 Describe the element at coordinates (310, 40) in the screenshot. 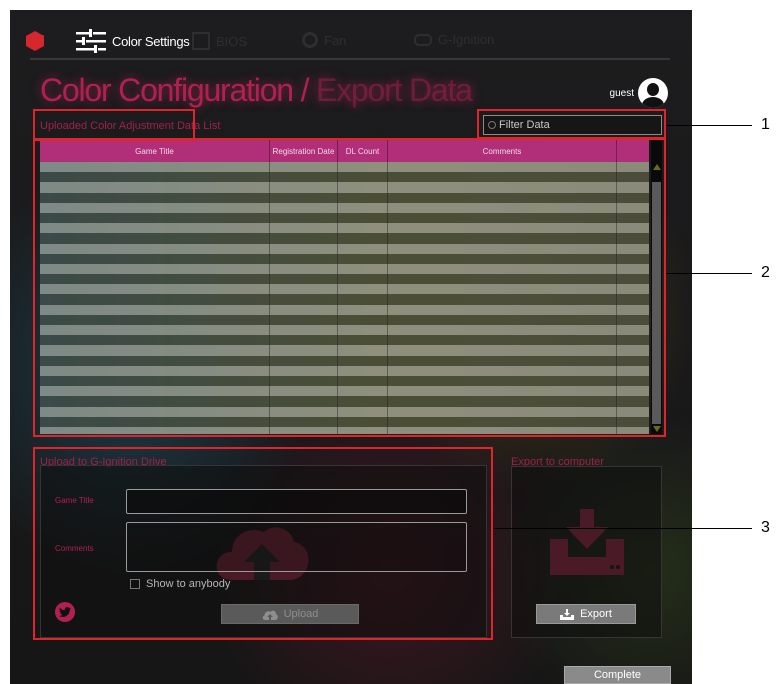

I see `fan-icon` at that location.